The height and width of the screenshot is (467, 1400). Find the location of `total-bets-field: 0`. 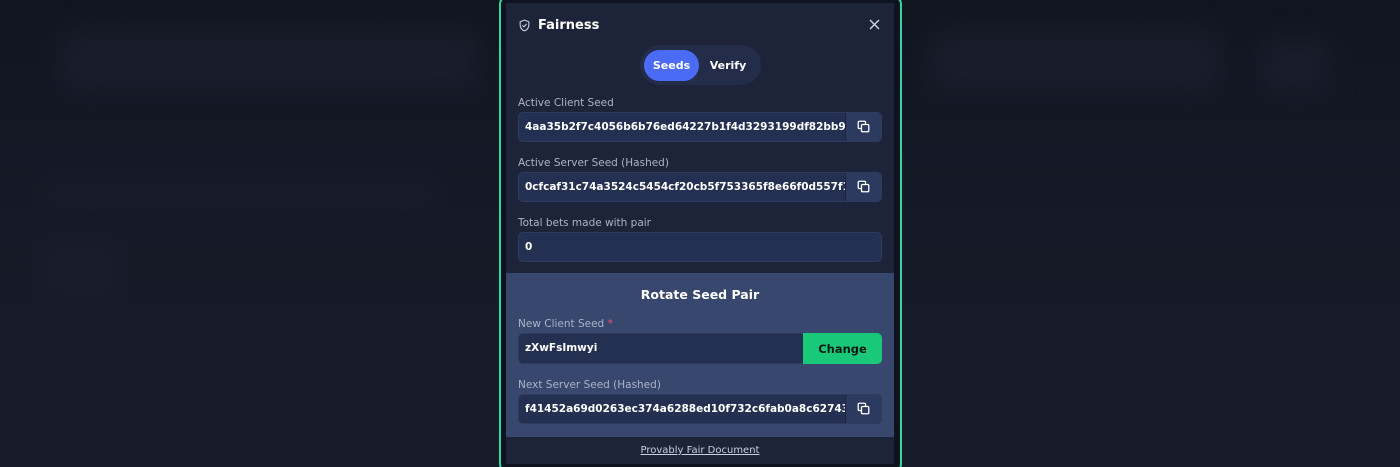

total-bets-field: 0 is located at coordinates (700, 247).